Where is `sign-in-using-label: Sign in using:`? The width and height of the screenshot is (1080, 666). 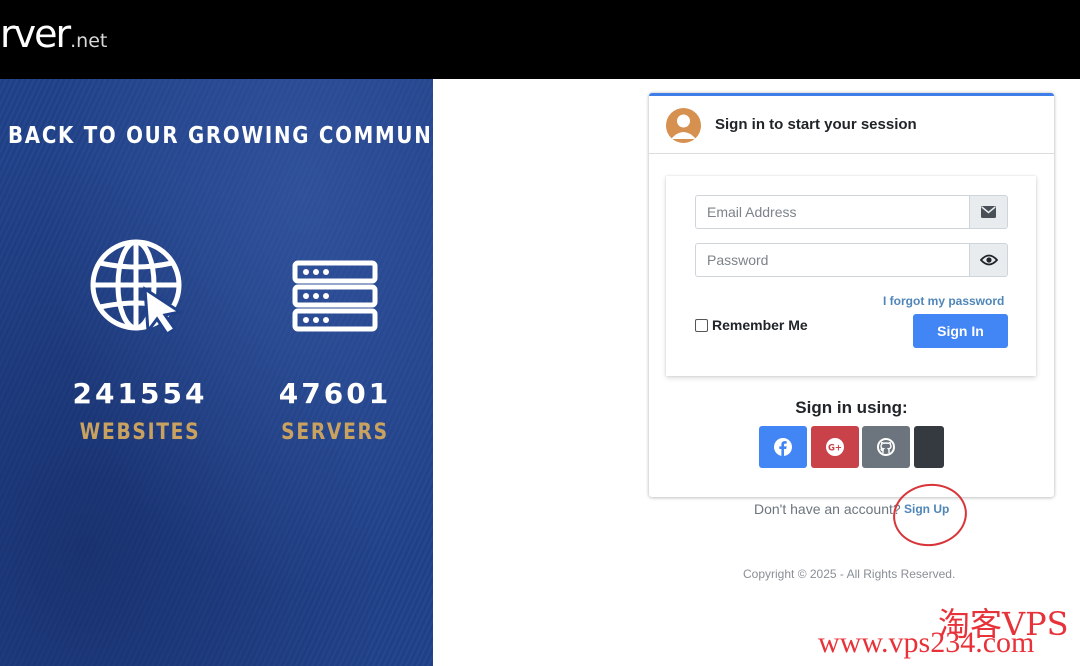 sign-in-using-label: Sign in using: is located at coordinates (851, 407).